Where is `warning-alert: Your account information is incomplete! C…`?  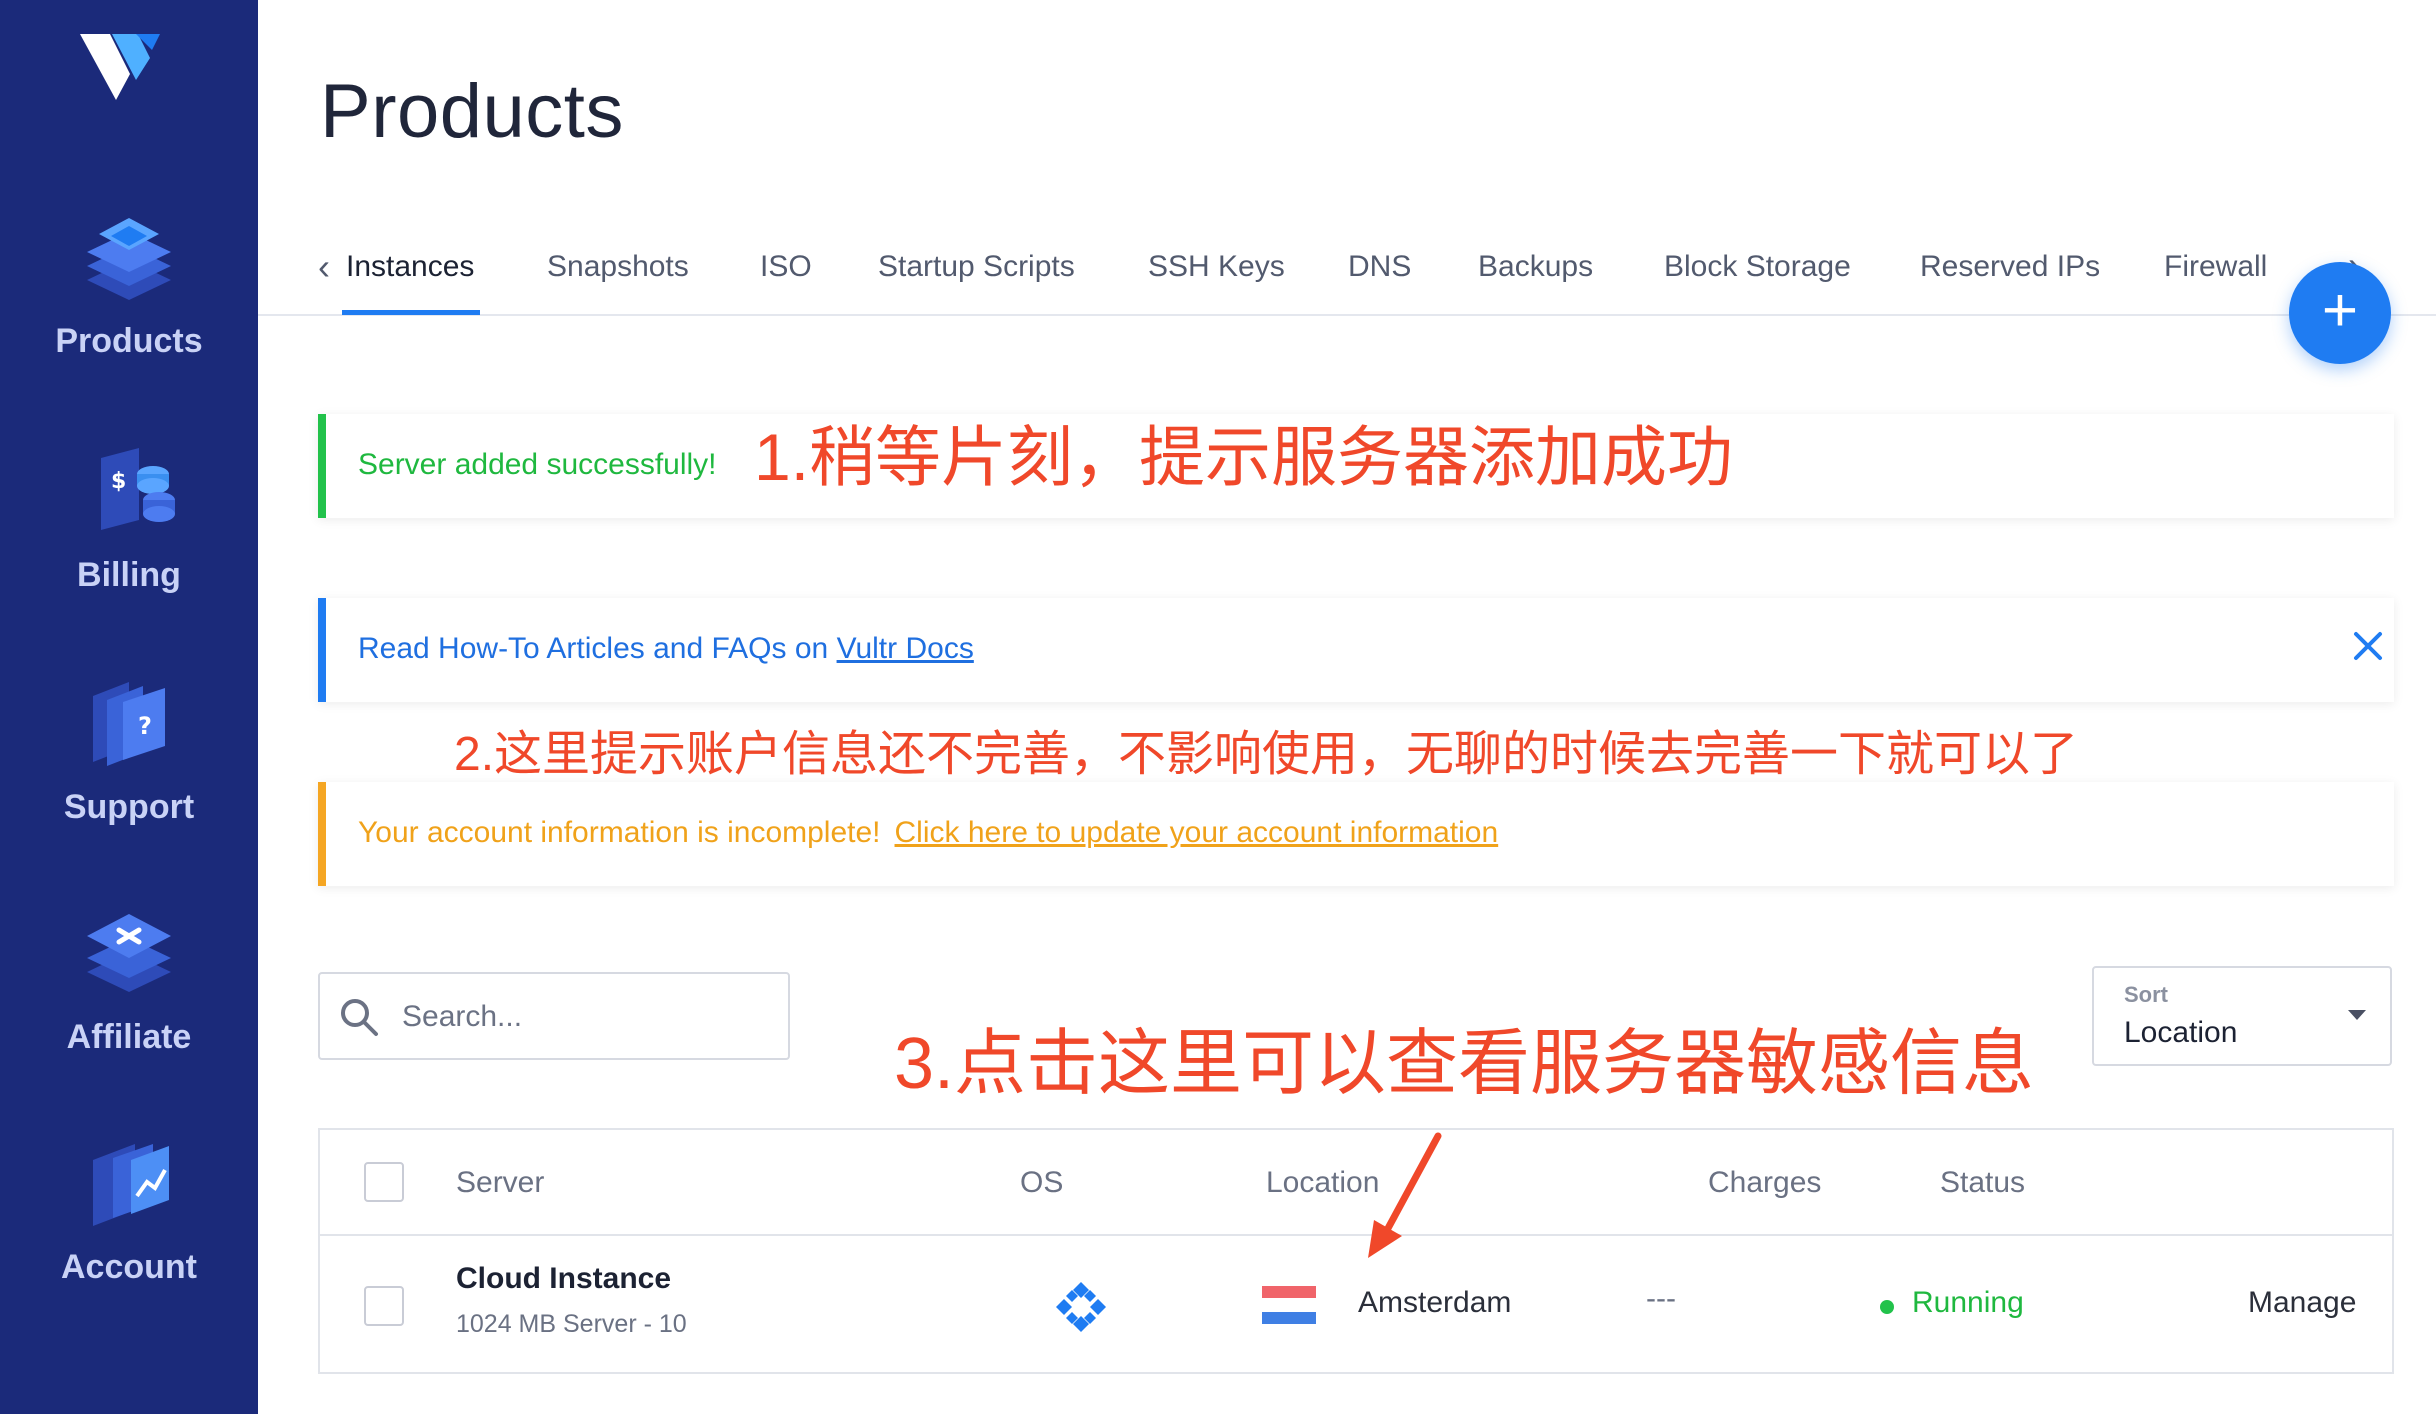
warning-alert: Your account information is incomplete! C… is located at coordinates (1356, 834).